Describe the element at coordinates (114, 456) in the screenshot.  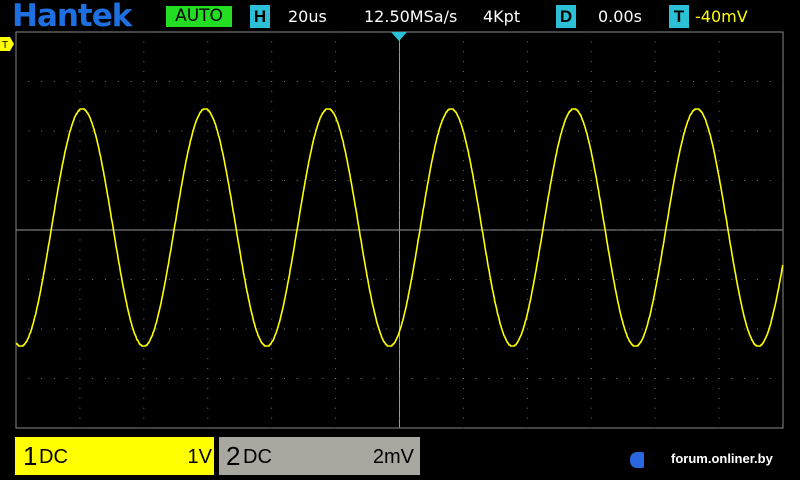
I see `channel-1-button: 1 DC 1V` at that location.